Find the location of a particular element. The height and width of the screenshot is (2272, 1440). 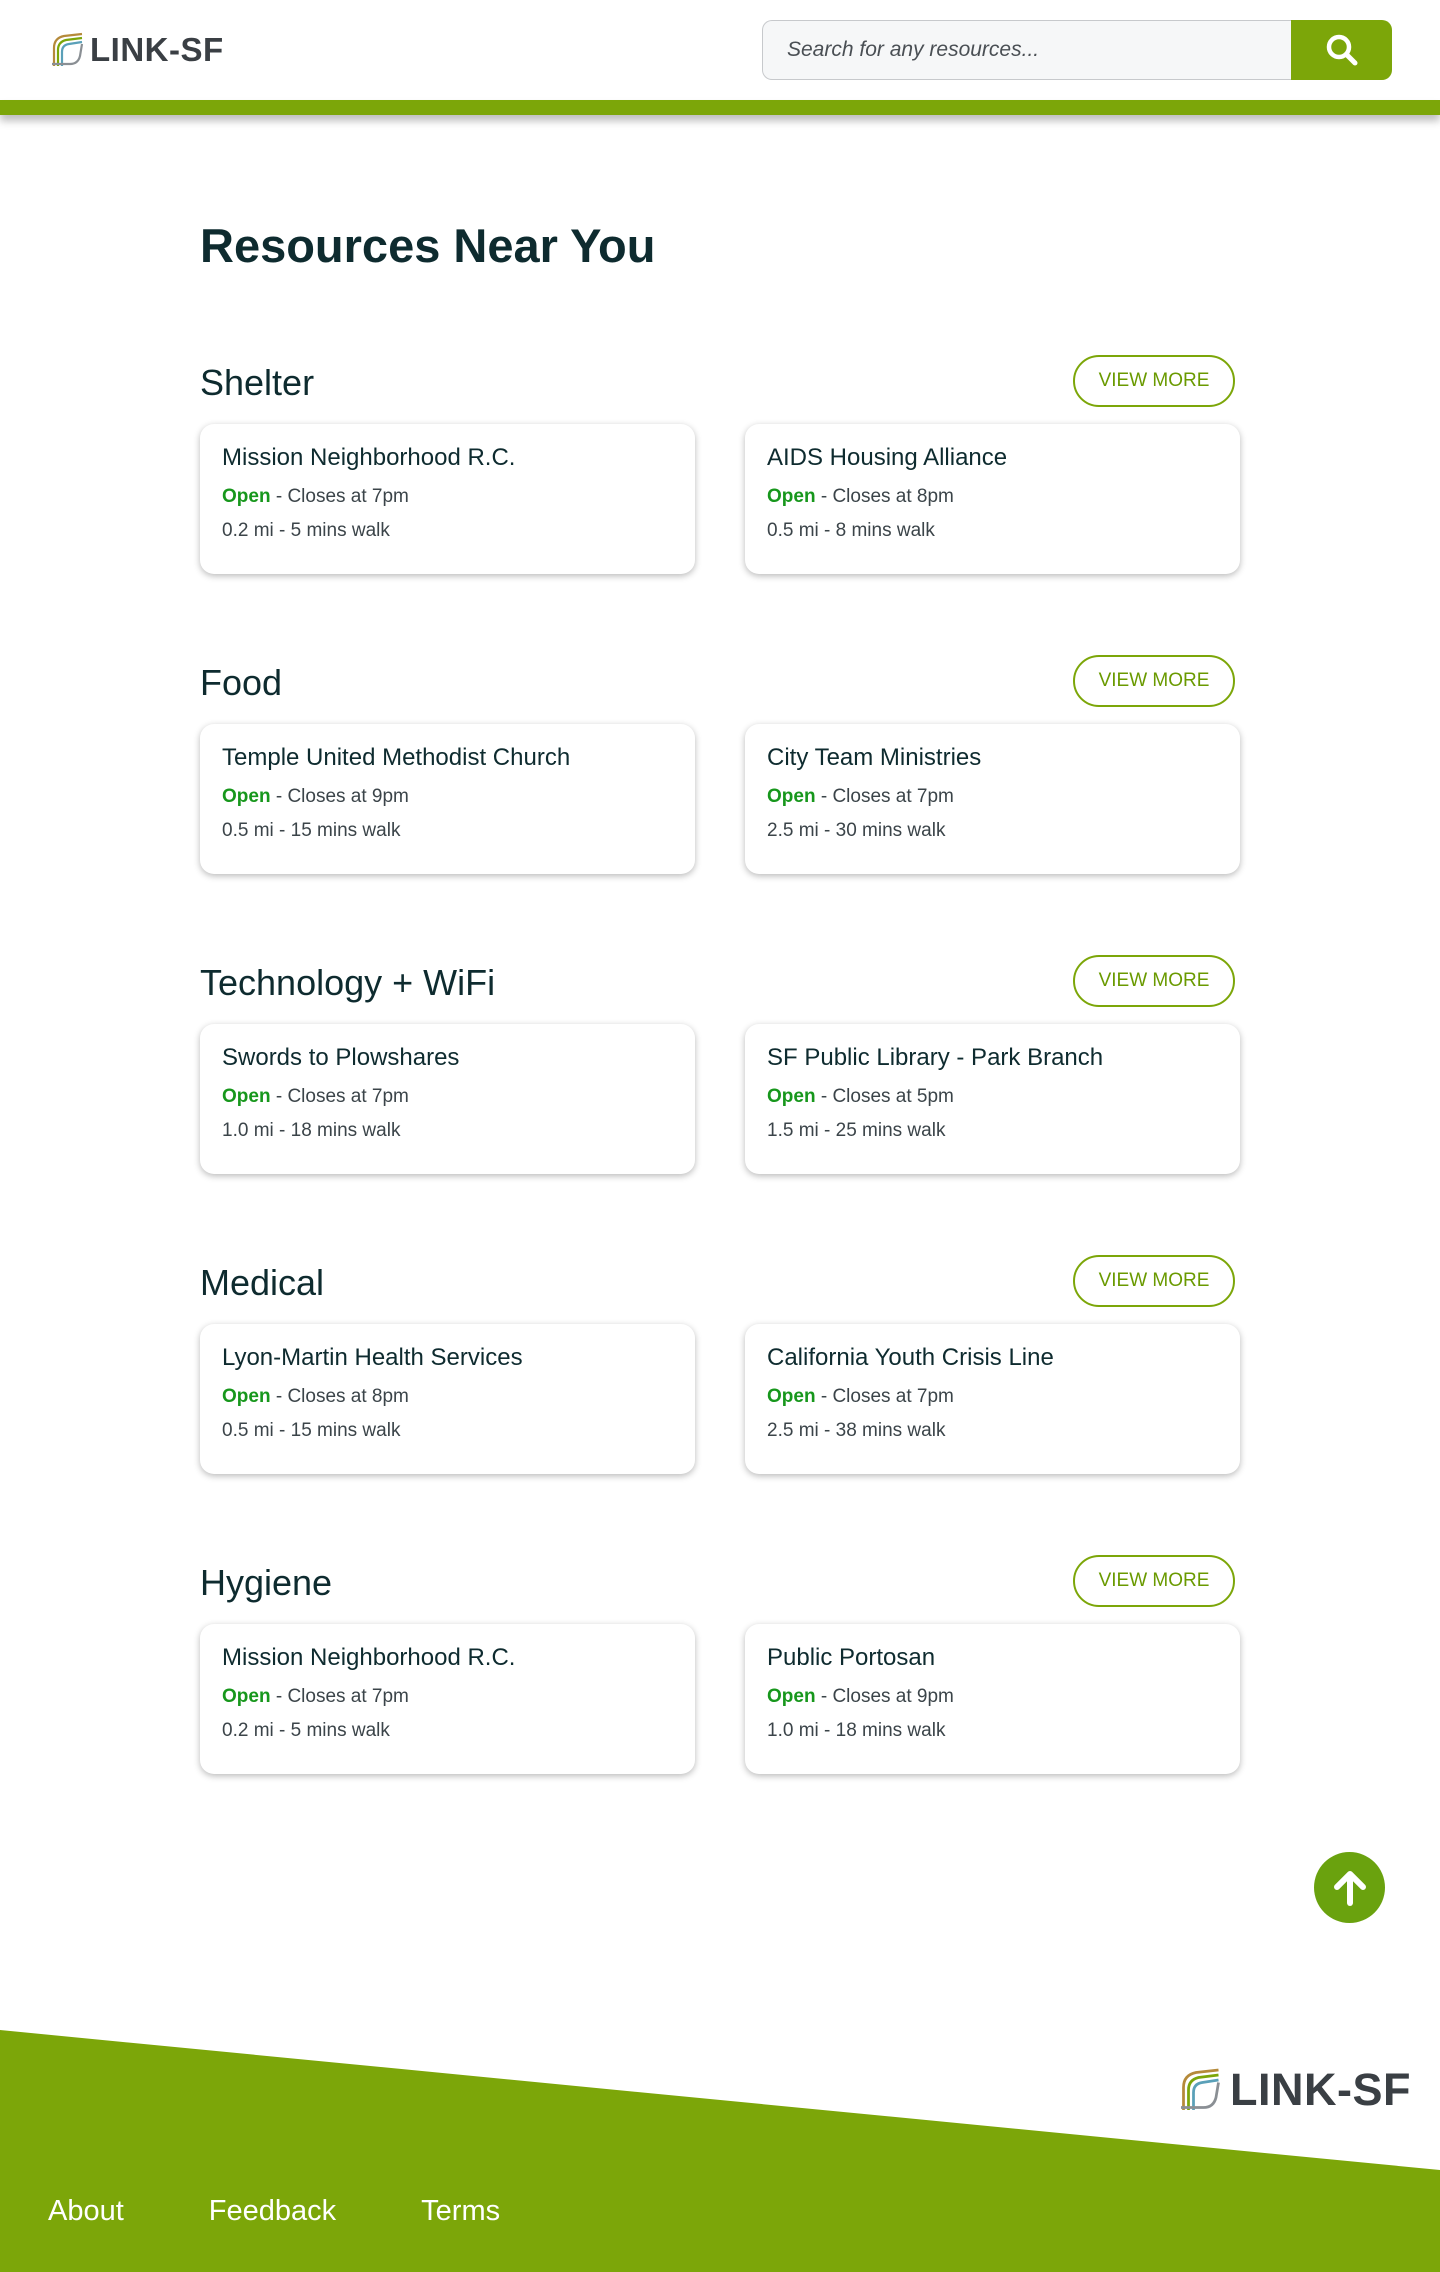

resource-distance: 0.5 mi - 8 mins walk is located at coordinates (851, 530).